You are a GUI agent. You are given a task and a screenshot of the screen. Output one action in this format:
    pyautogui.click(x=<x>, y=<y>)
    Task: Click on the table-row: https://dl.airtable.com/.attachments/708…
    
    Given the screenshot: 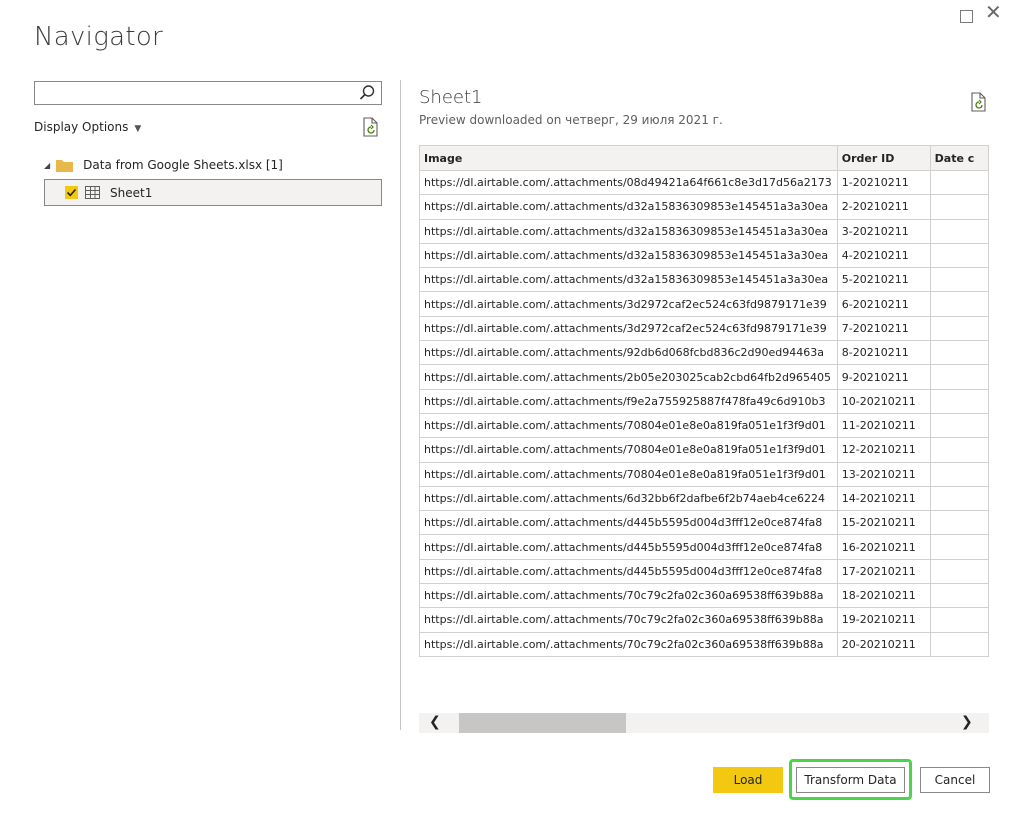 What is the action you would take?
    pyautogui.click(x=704, y=474)
    